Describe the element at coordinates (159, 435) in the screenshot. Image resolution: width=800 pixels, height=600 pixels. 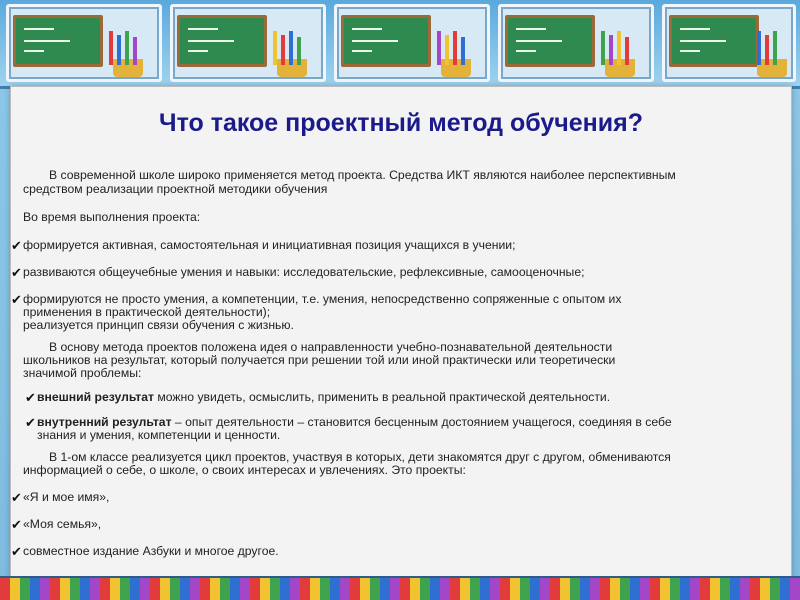
I see `result-item-continuation: знания и умения, компетенции и ценности.` at that location.